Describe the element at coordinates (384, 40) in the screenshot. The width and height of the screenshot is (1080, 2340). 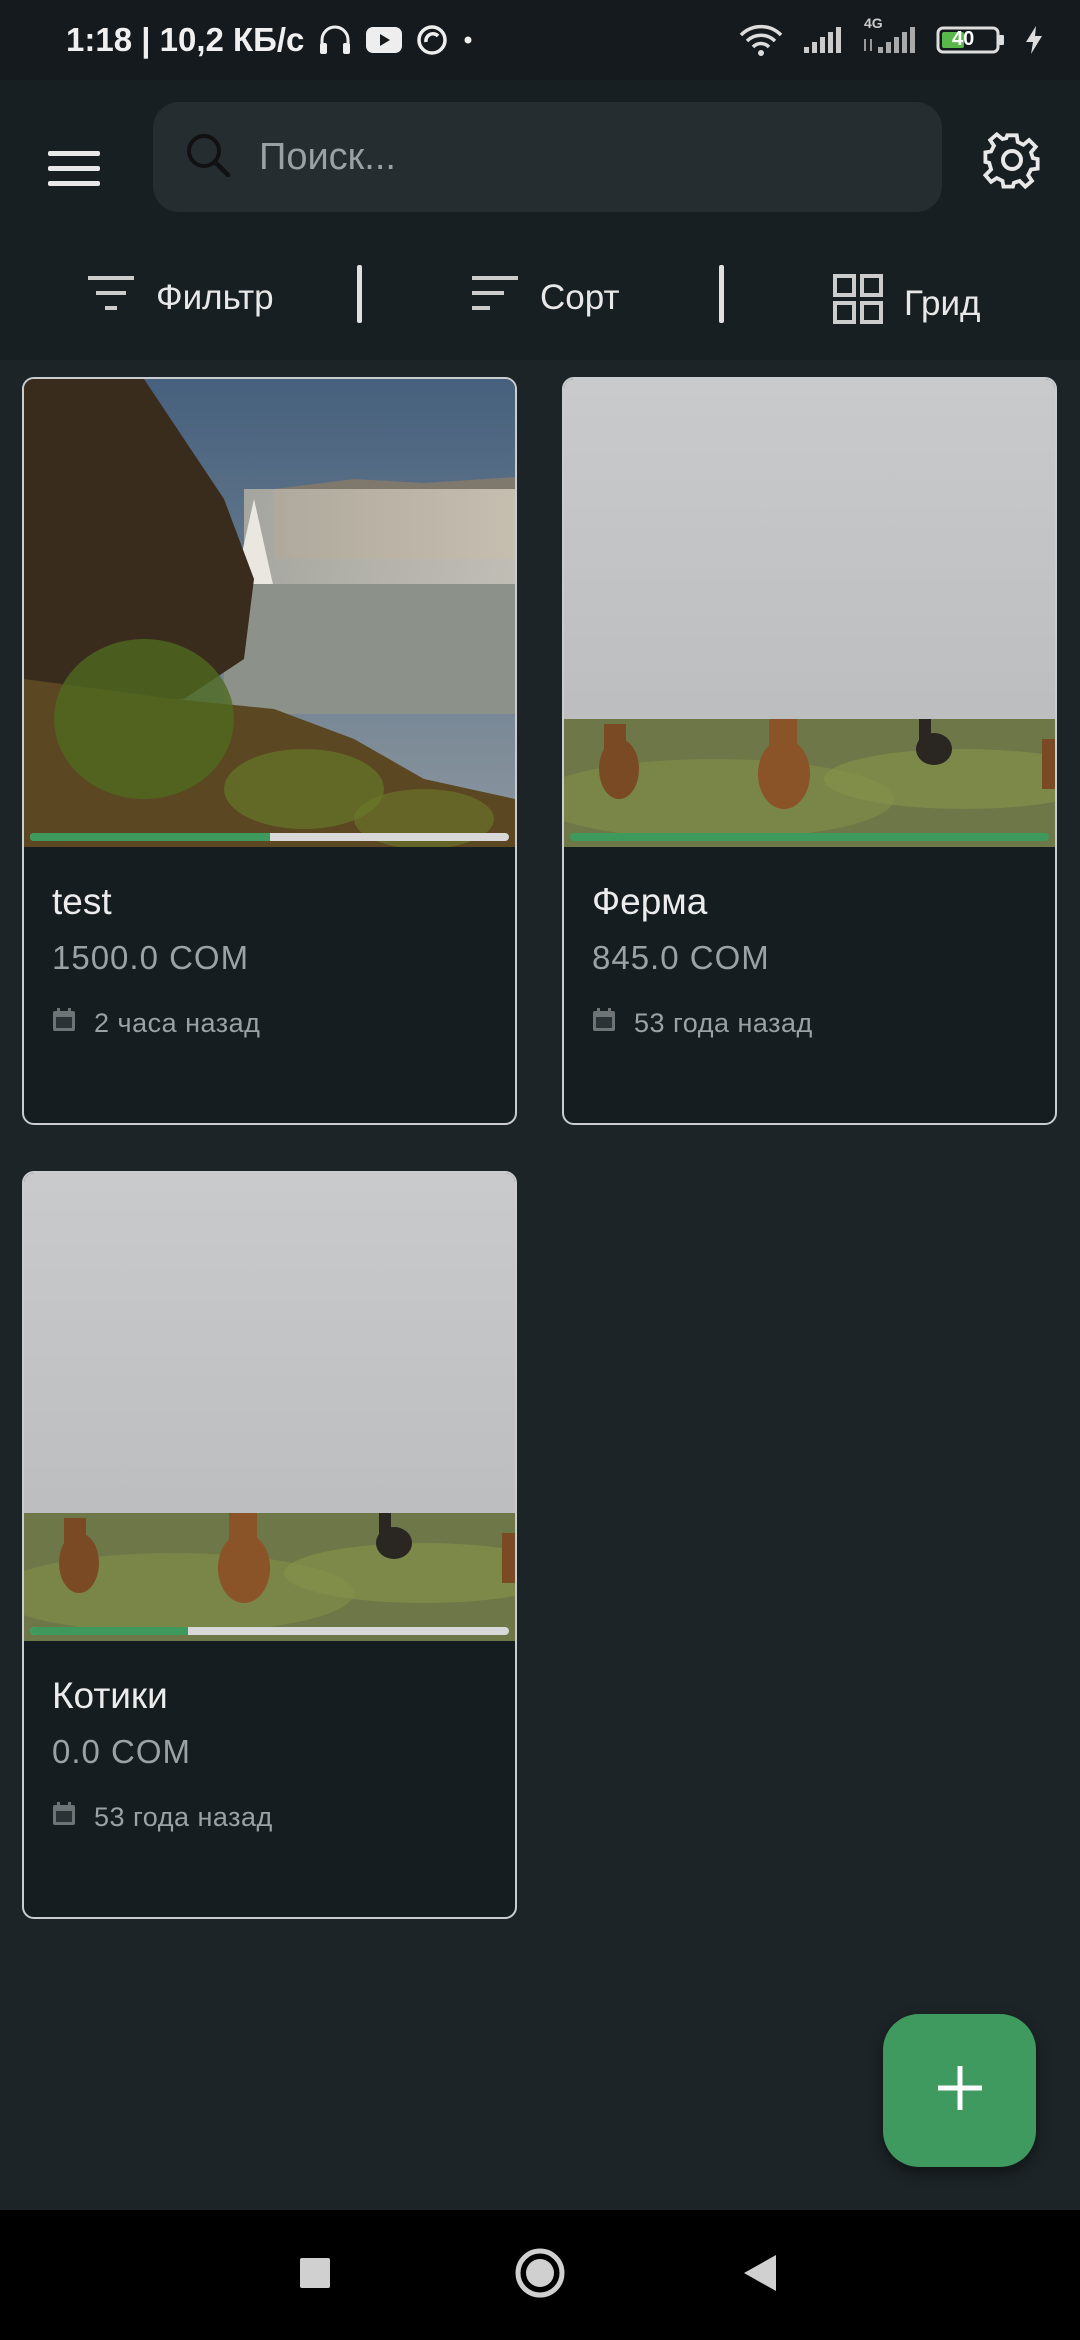
I see `youtube-icon` at that location.